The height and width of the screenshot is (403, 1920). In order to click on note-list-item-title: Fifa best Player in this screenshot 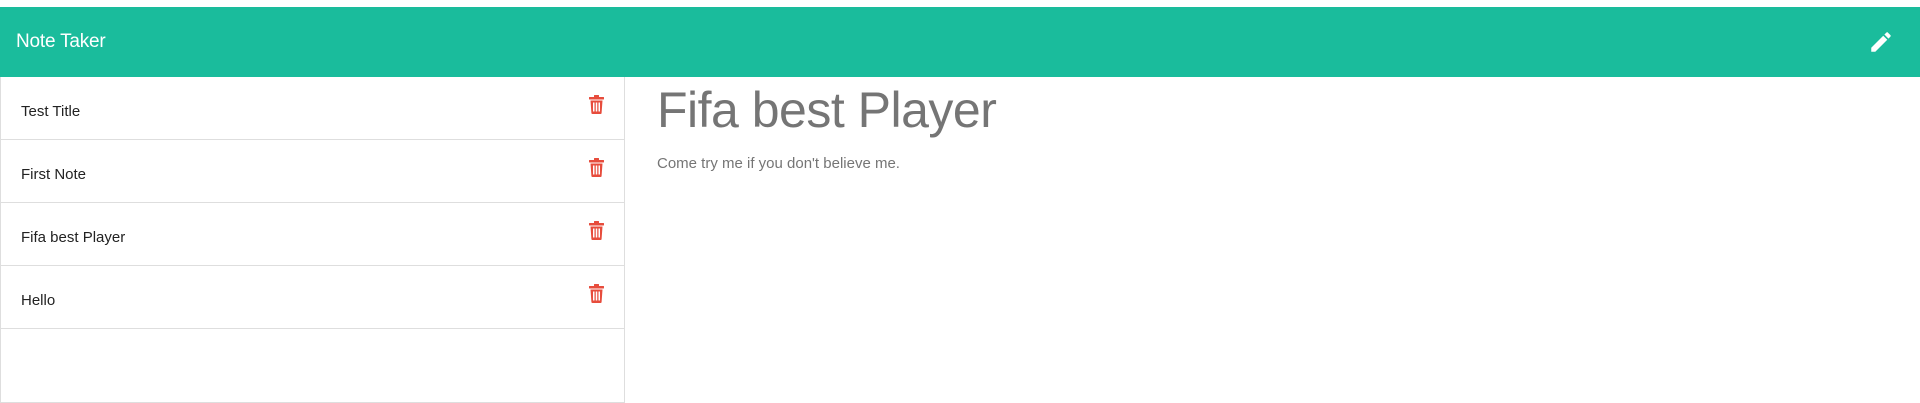, I will do `click(73, 237)`.